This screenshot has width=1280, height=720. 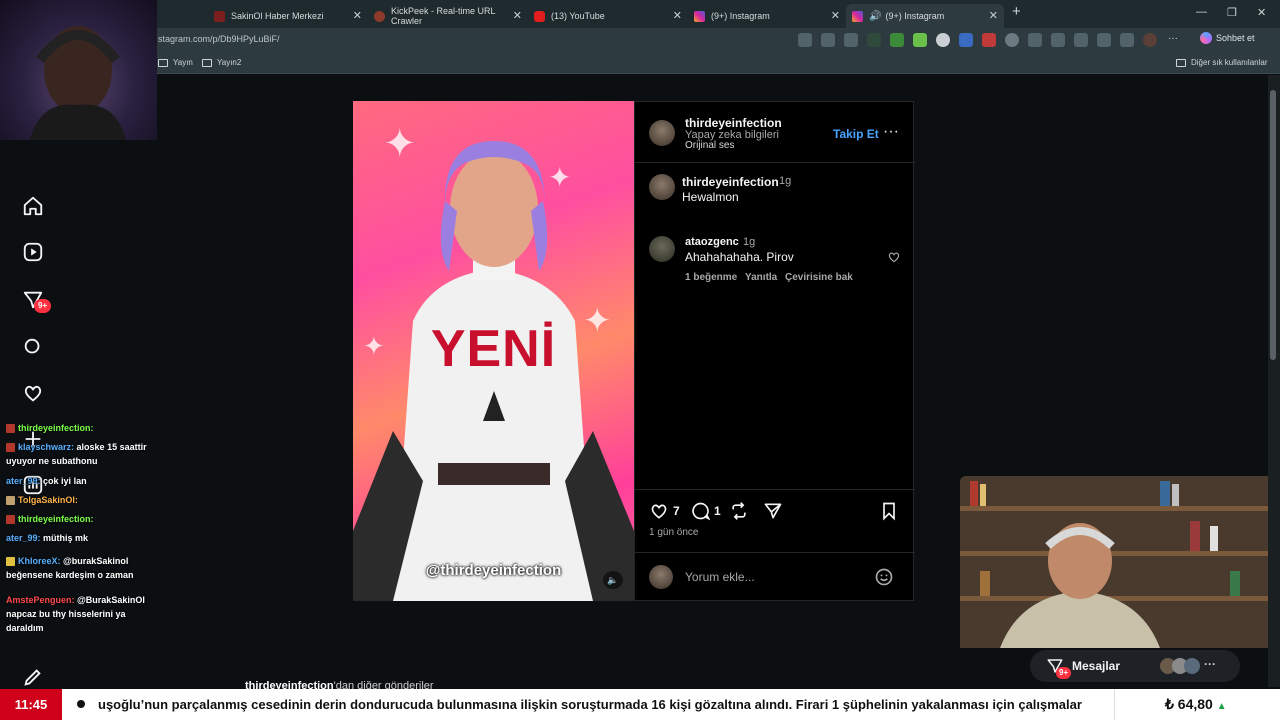 I want to click on copilot-icon, so click(x=1206, y=38).